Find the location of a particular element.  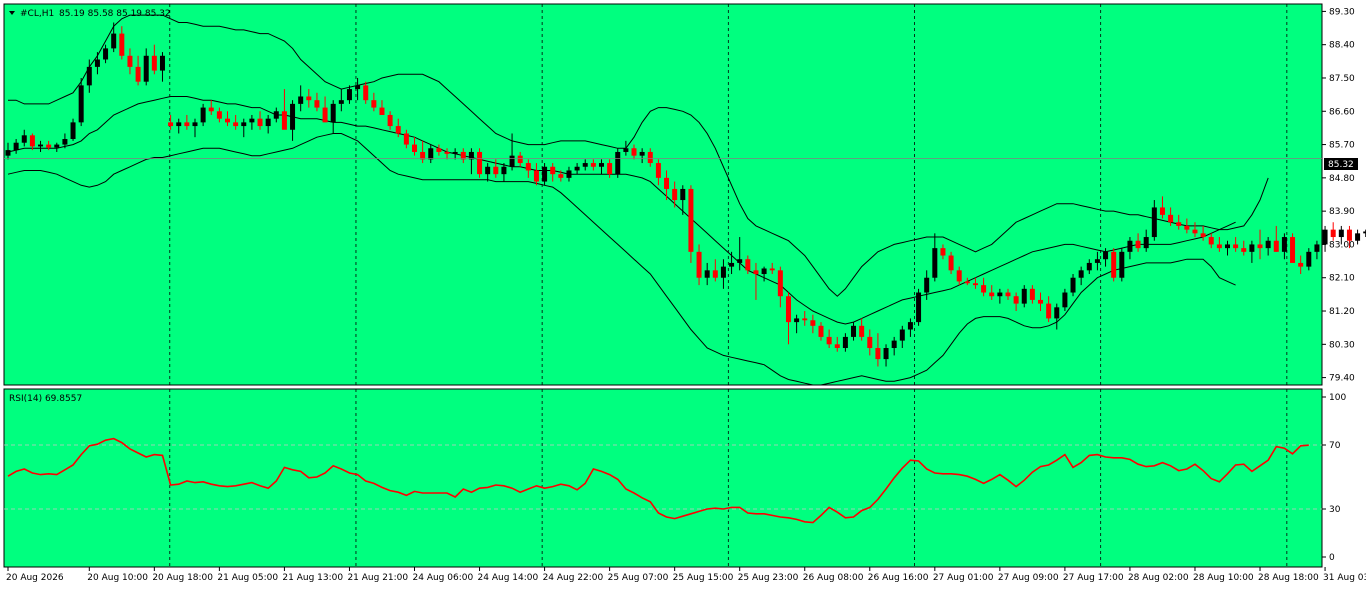

price-tick-label: 86.60 is located at coordinates (1342, 112).